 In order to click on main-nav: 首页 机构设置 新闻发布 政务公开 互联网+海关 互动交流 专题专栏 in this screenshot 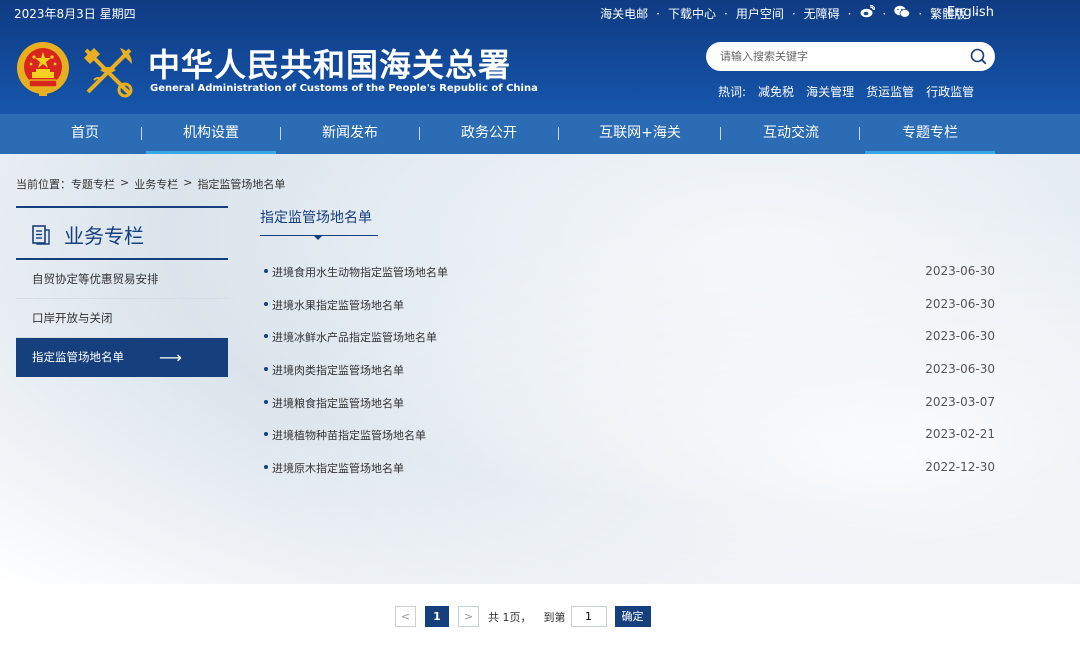, I will do `click(540, 134)`.